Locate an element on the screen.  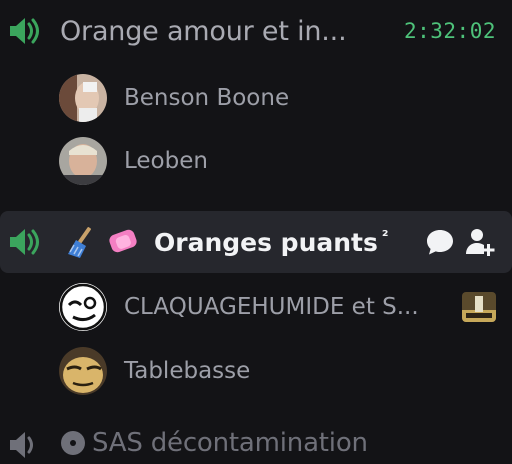
radioactive-icon is located at coordinates (73, 443).